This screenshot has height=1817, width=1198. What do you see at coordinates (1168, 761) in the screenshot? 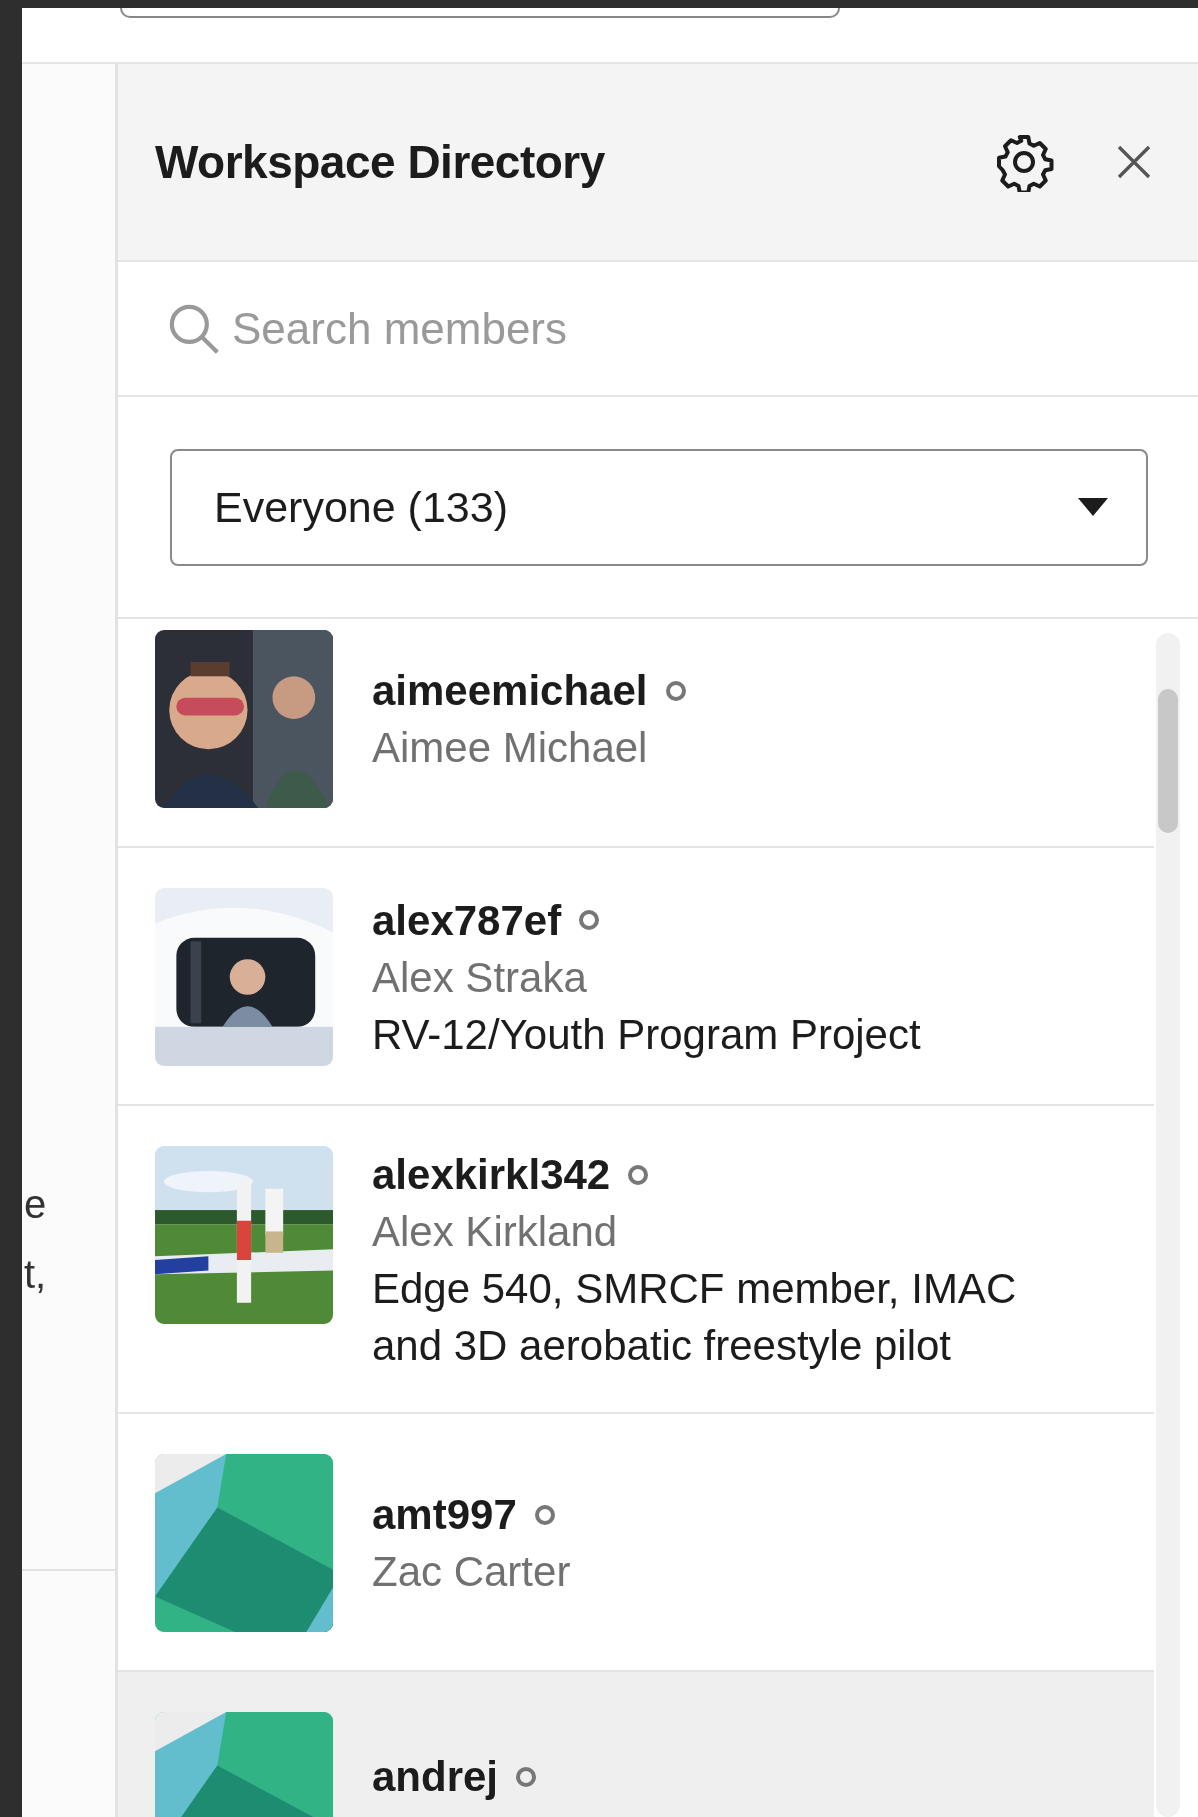
I see `scrollbar-thumb` at bounding box center [1168, 761].